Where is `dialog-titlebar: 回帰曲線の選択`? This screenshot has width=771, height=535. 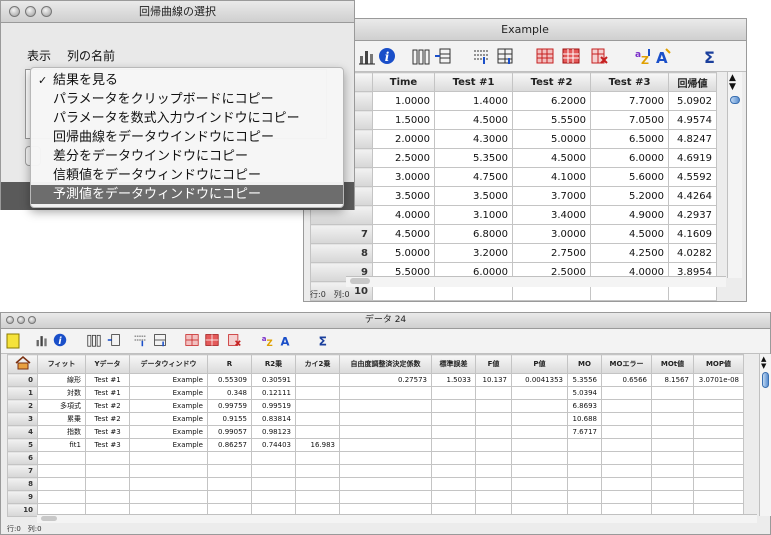 dialog-titlebar: 回帰曲線の選択 is located at coordinates (177, 12).